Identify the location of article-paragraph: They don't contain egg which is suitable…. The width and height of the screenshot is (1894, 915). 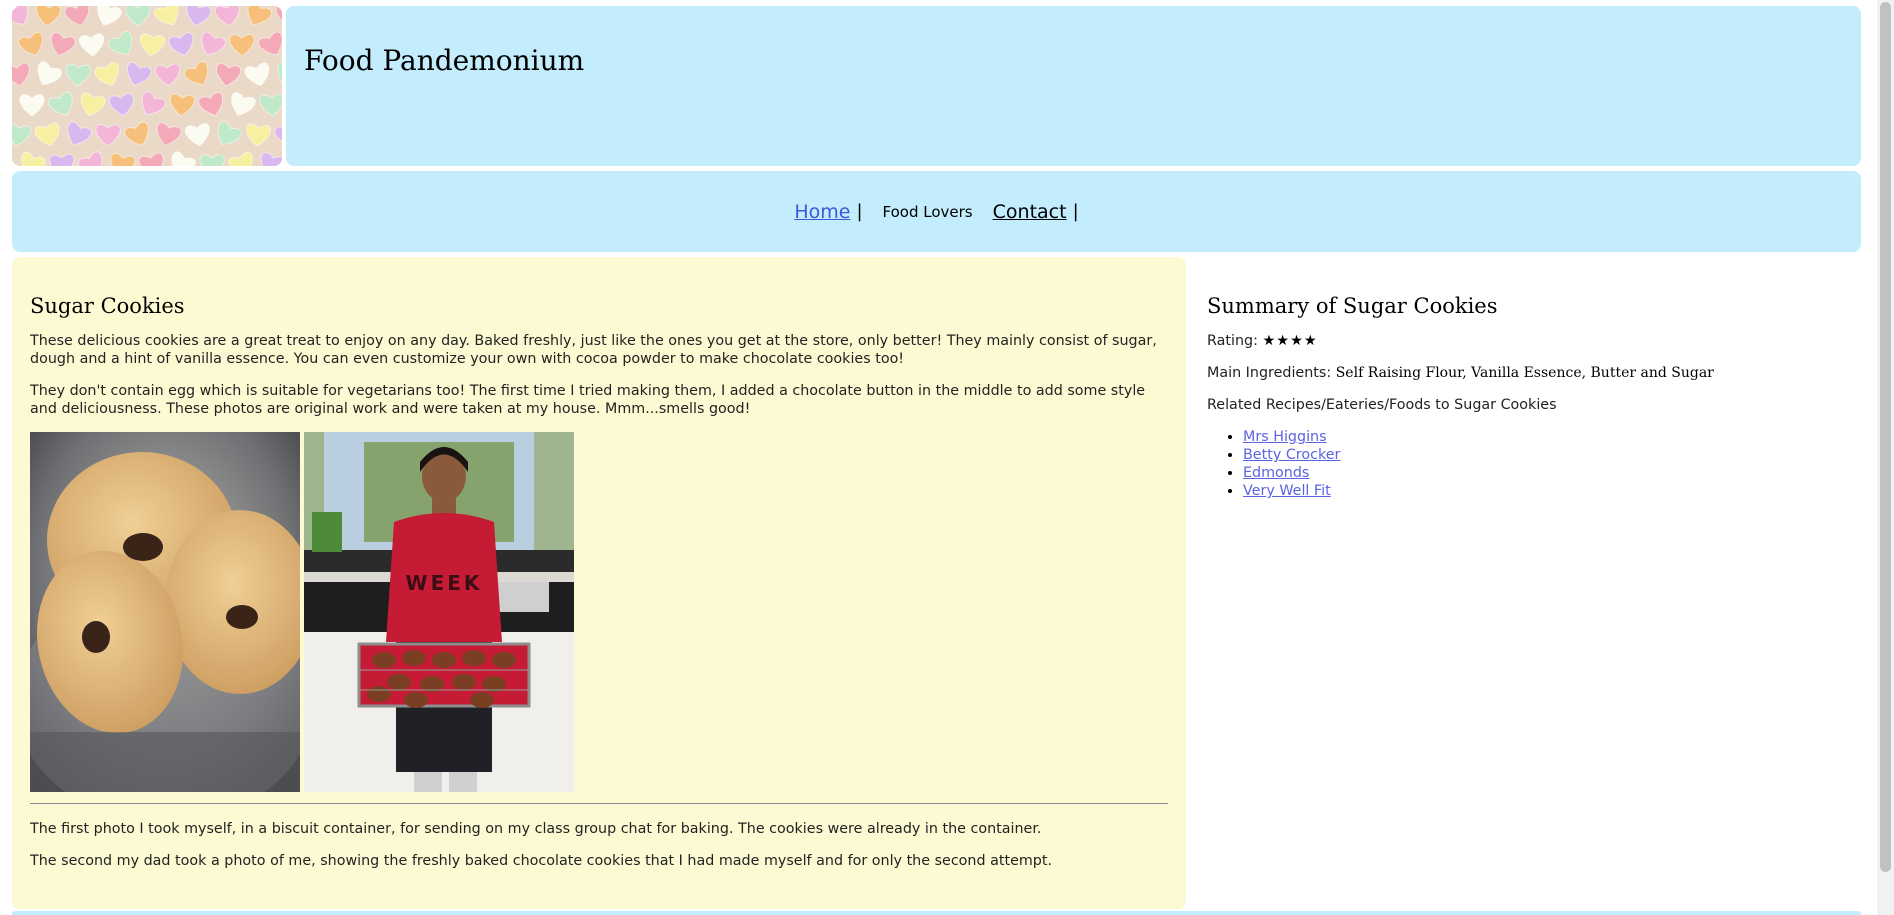
(588, 400).